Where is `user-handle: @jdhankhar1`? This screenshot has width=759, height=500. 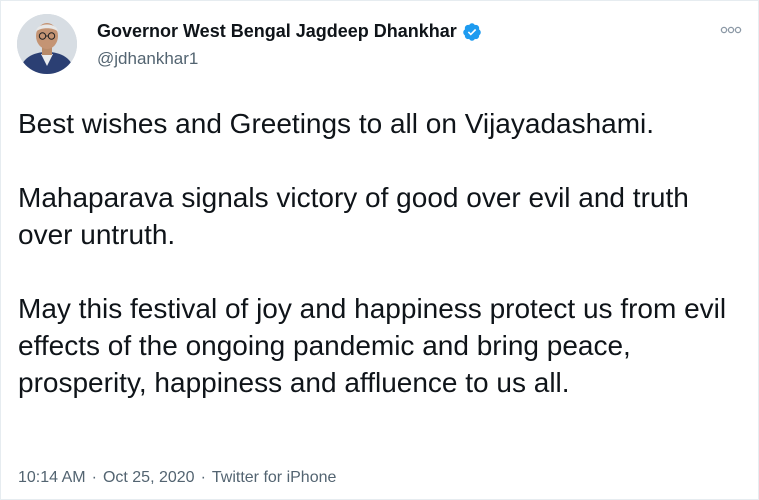
user-handle: @jdhankhar1 is located at coordinates (147, 59).